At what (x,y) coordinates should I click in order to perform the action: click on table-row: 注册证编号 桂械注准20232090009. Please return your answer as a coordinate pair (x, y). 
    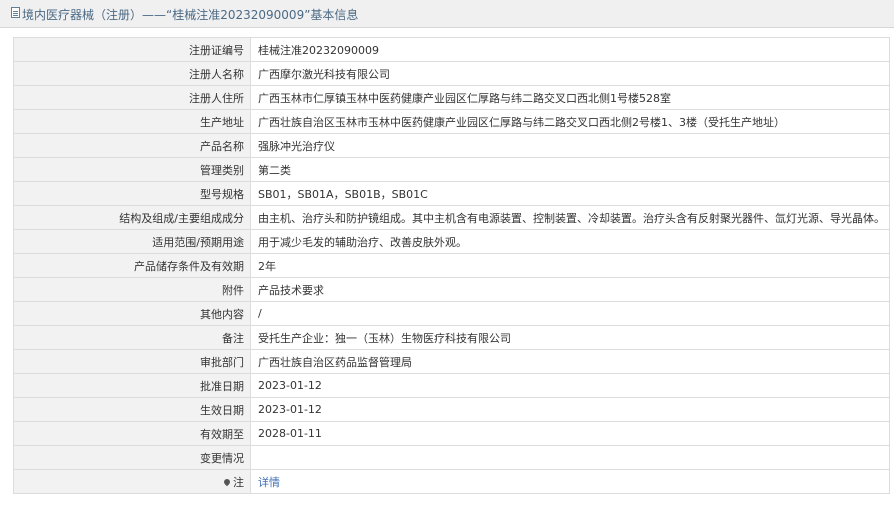
    Looking at the image, I should click on (451, 49).